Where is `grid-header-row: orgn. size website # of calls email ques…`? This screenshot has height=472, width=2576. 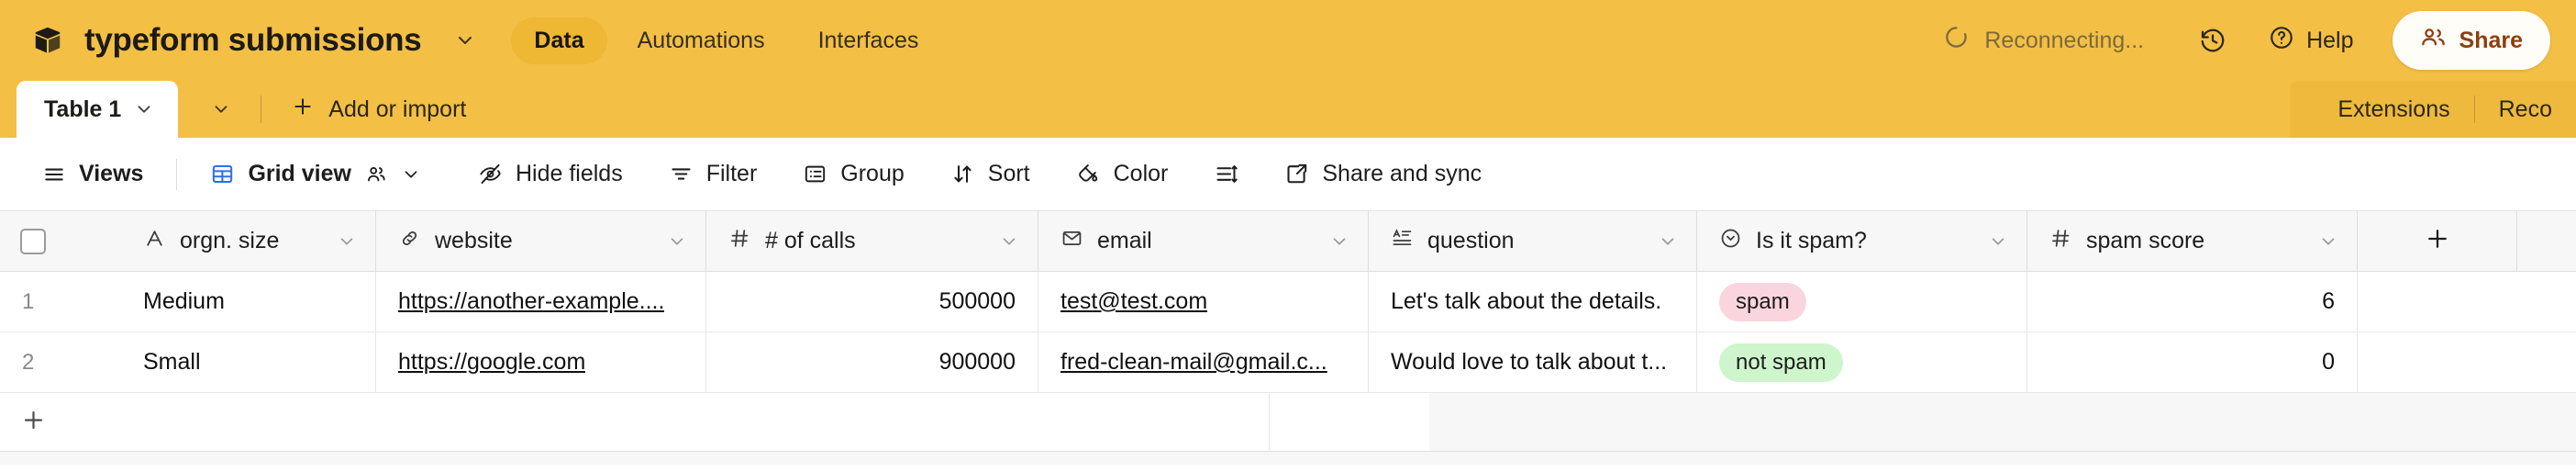 grid-header-row: orgn. size website # of calls email ques… is located at coordinates (1288, 241).